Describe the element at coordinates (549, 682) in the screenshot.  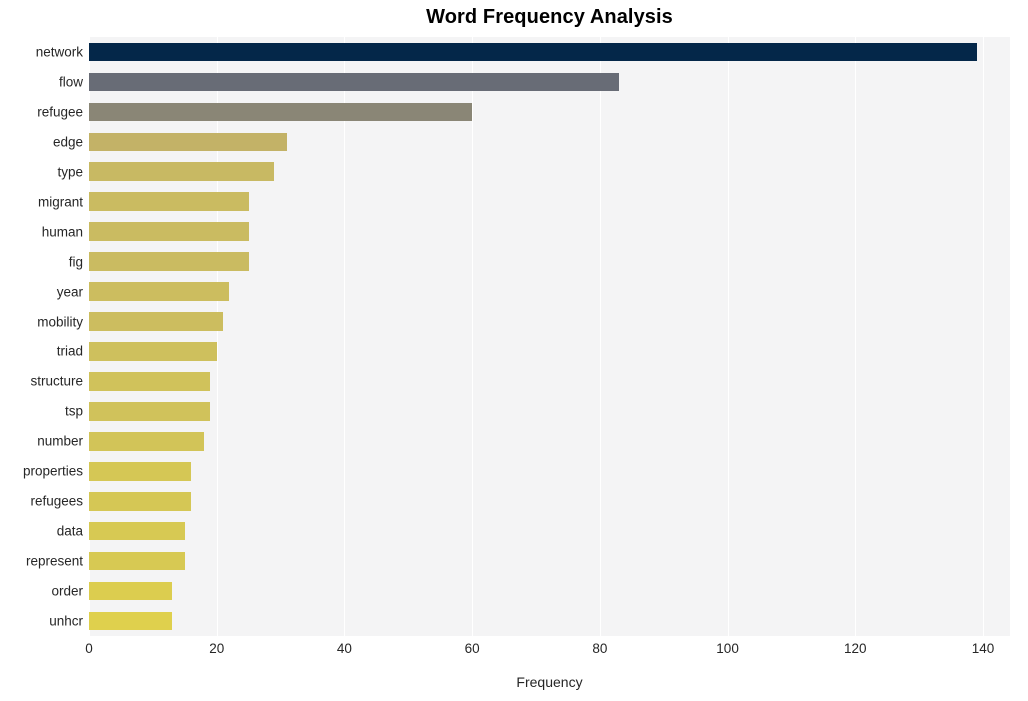
I see `x-axis-title: Frequency` at that location.